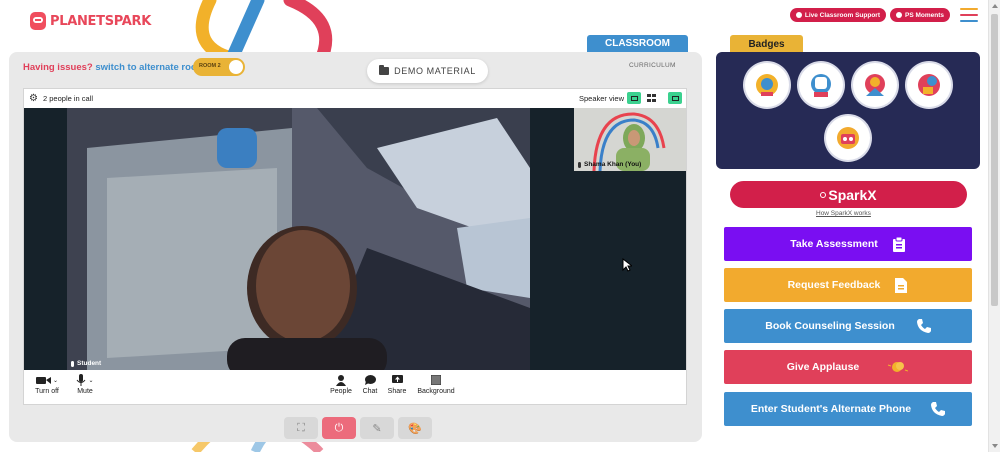  Describe the element at coordinates (837, 15) in the screenshot. I see `live-support-button: Live Classroom Support` at that location.